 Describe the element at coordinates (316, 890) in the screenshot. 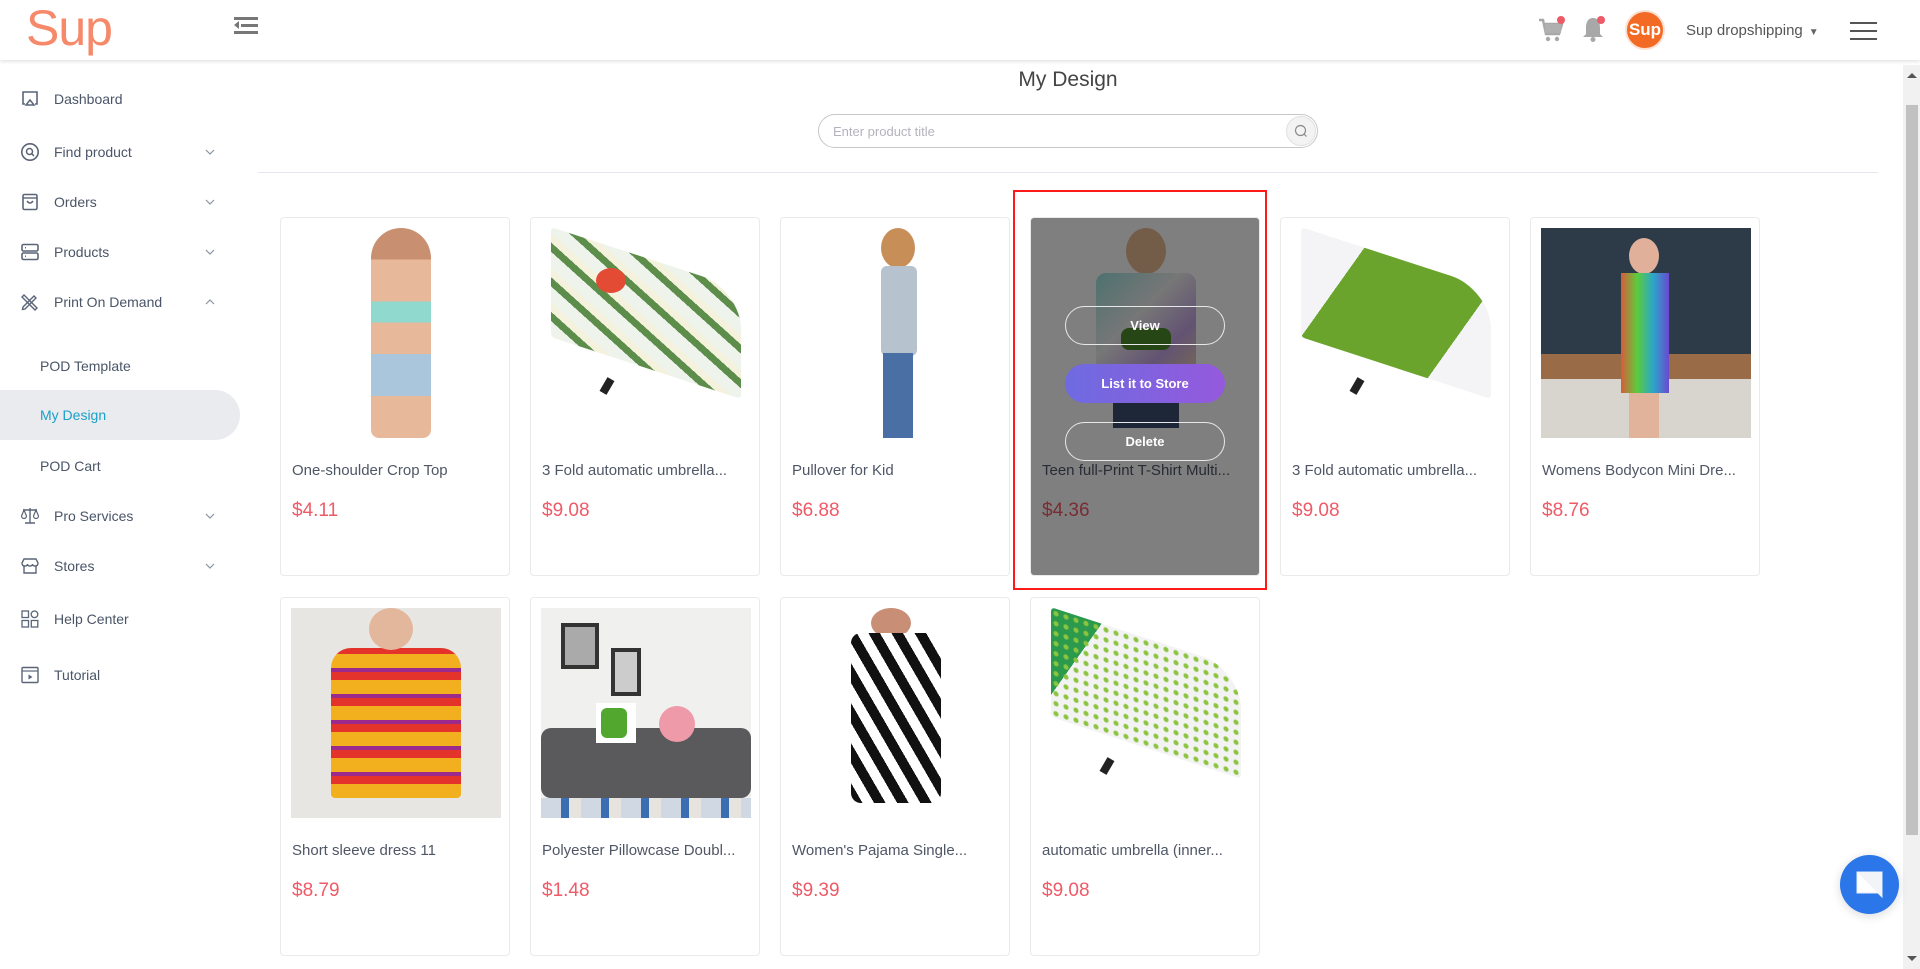

I see `product-price: $8.79` at that location.